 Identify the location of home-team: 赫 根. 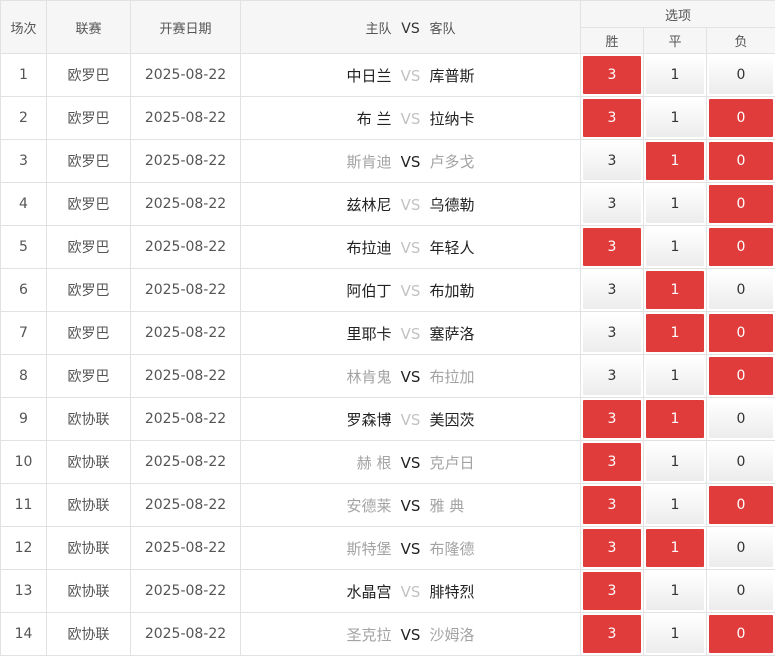
(317, 462).